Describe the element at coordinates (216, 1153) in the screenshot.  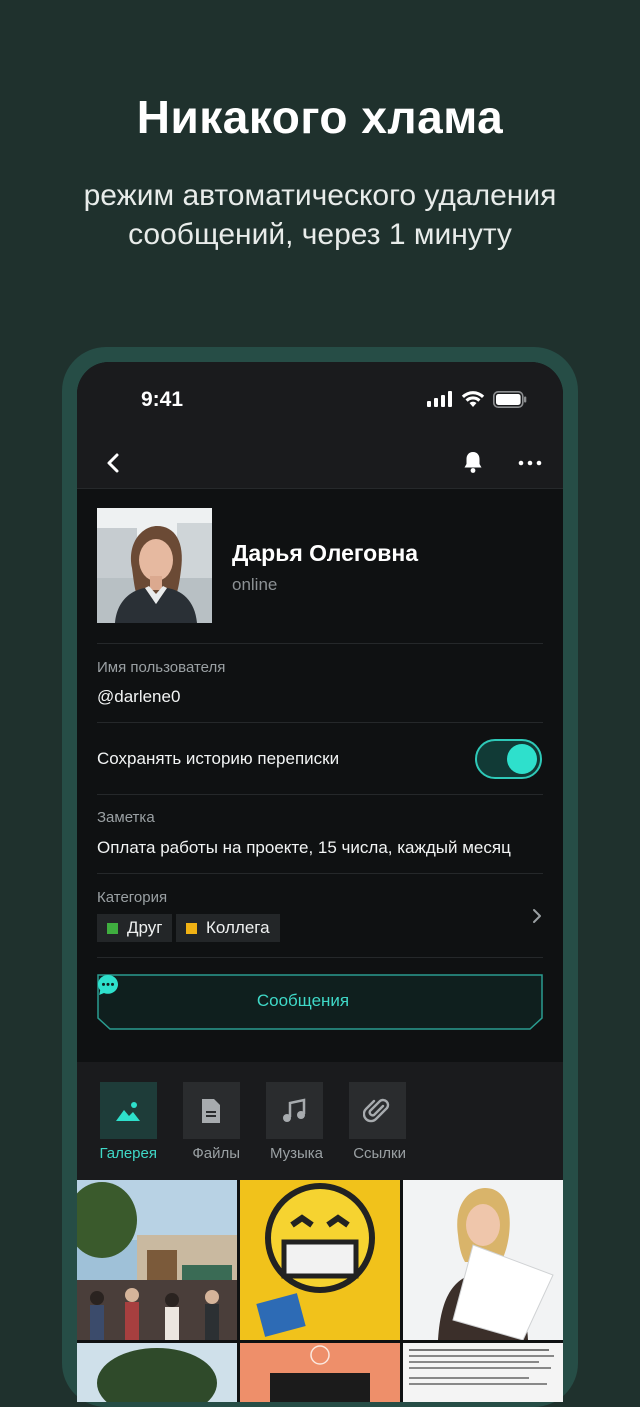
I see `tab-files-label: Файлы` at that location.